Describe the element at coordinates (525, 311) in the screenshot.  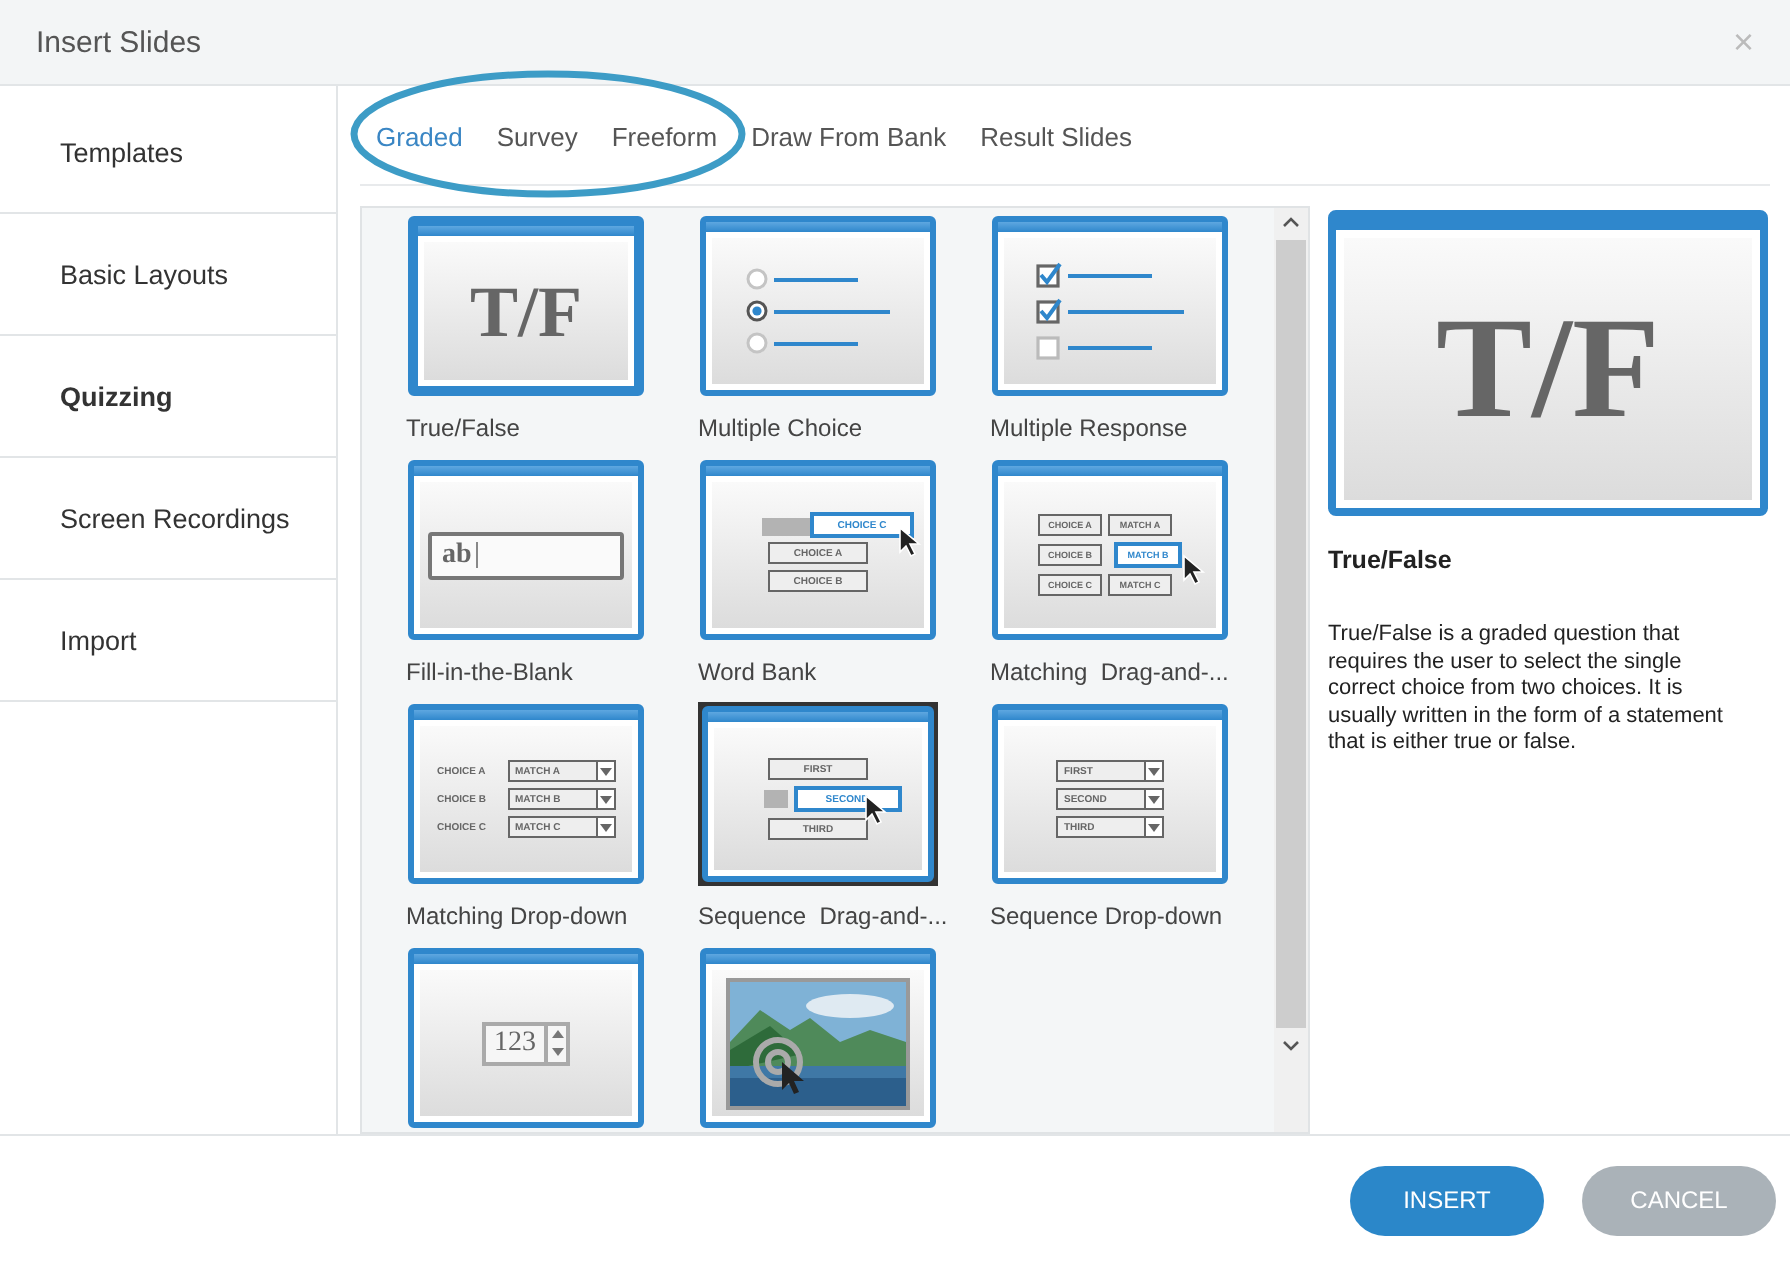
I see `thumbnail-text: T/F` at that location.